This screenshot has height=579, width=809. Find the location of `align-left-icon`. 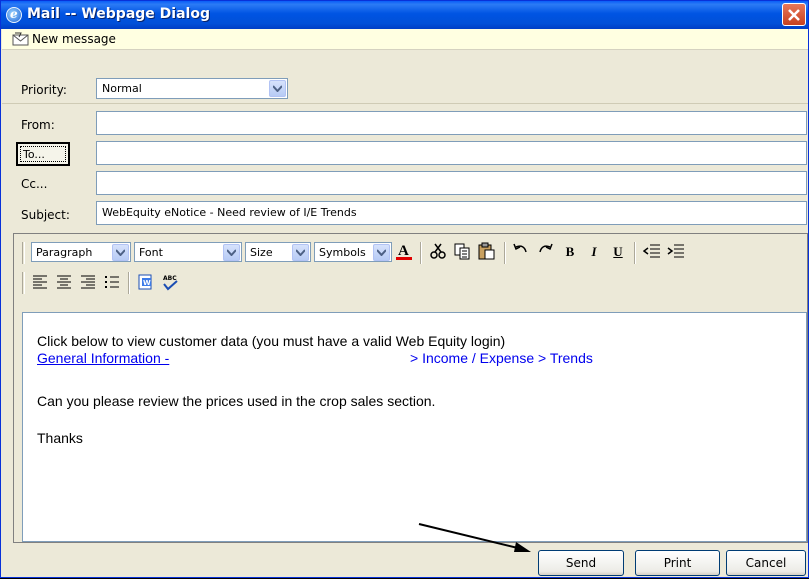

align-left-icon is located at coordinates (40, 283).